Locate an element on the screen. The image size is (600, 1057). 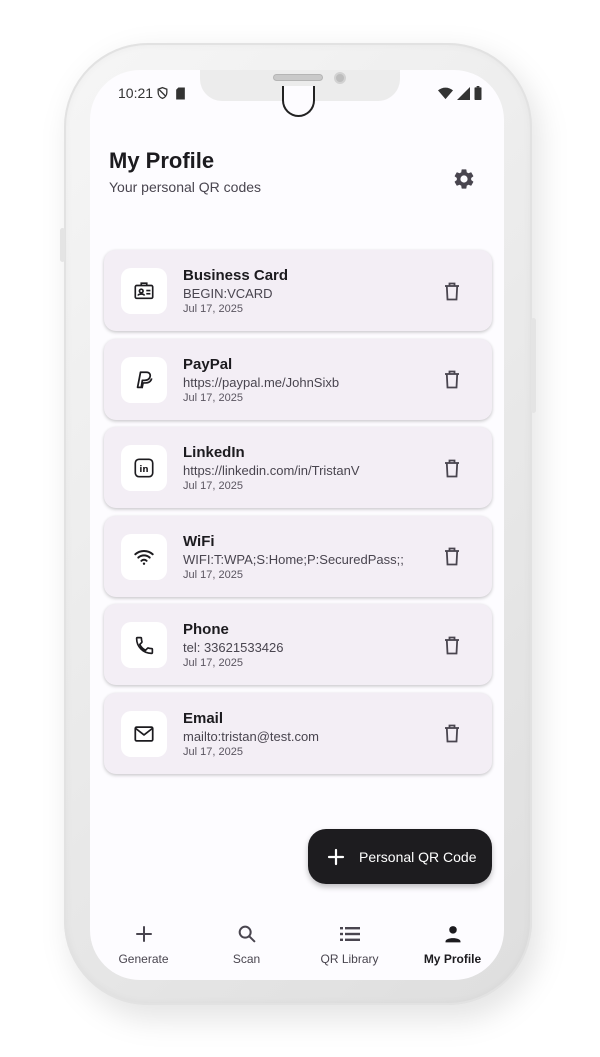
card-value: https://linkedin.com/in/TristanV is located at coordinates (271, 470).